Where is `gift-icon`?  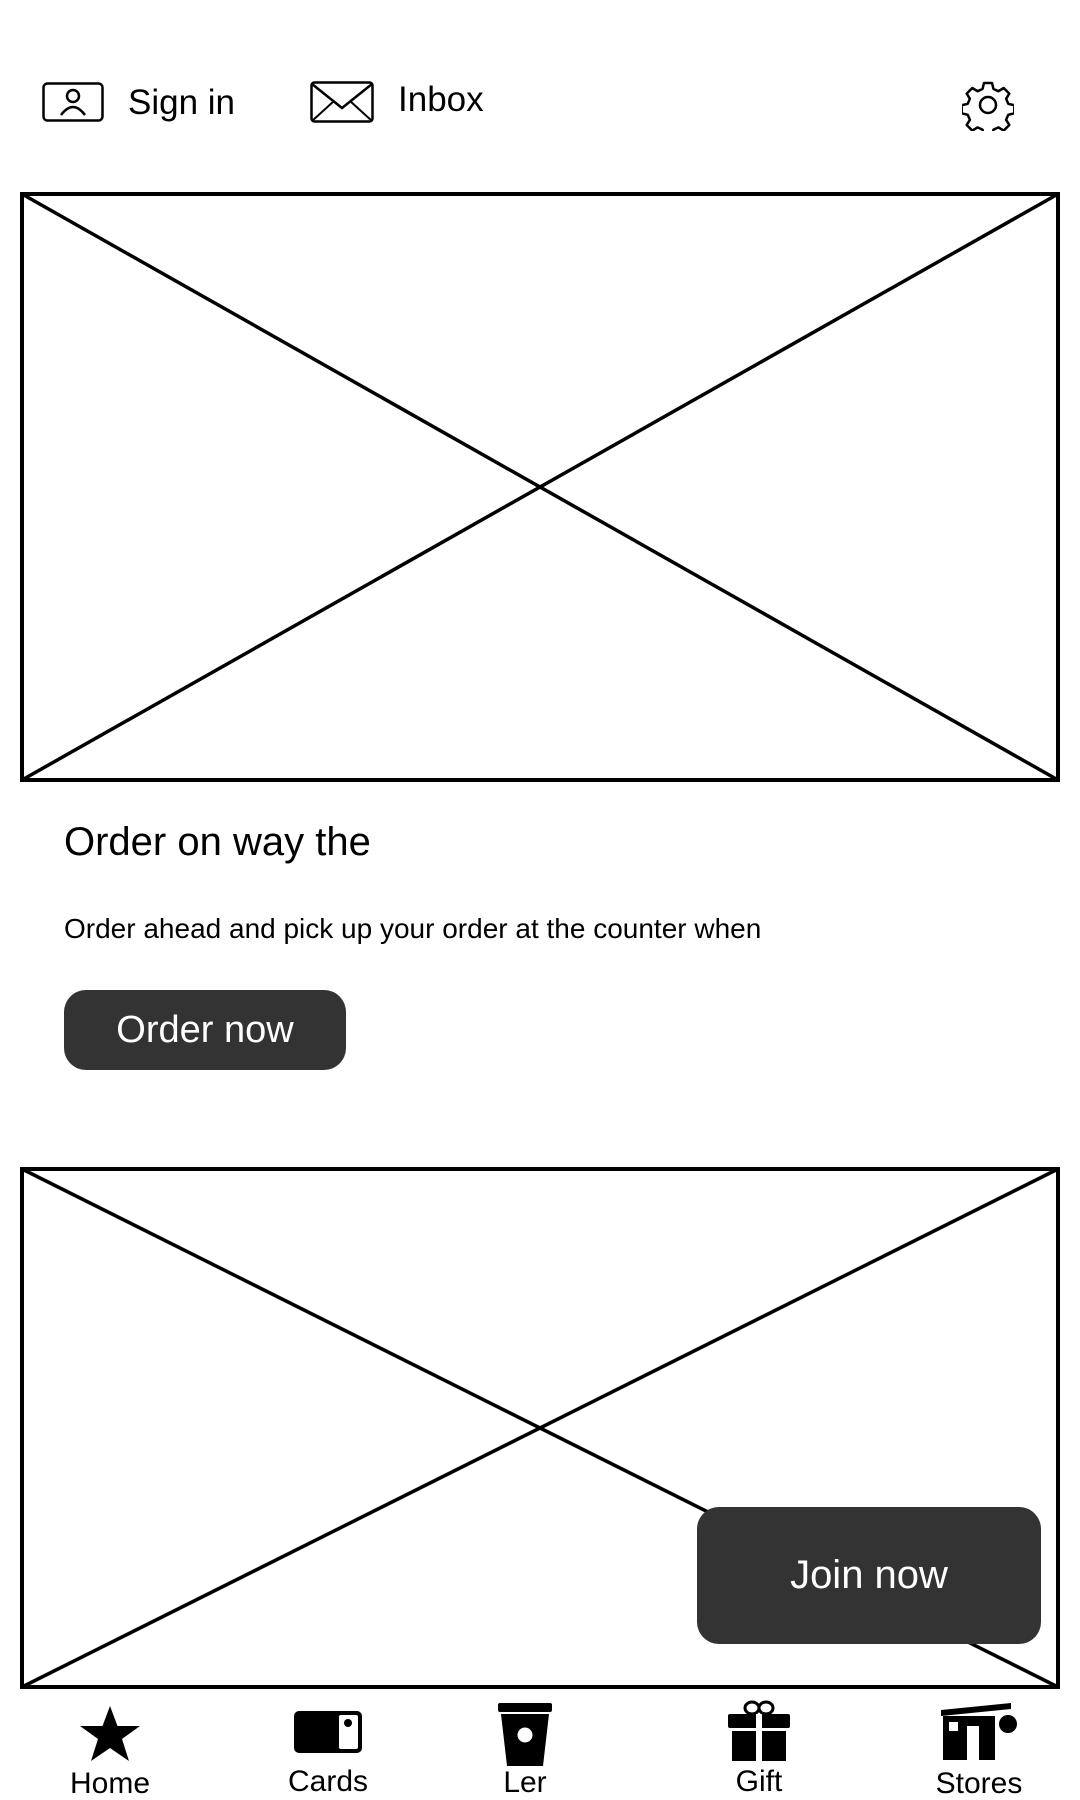 gift-icon is located at coordinates (759, 1733).